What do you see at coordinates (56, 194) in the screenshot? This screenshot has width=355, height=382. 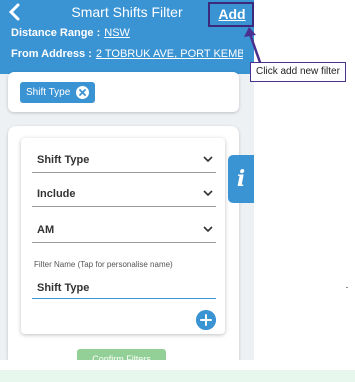 I see `filter-condition-value: Include` at bounding box center [56, 194].